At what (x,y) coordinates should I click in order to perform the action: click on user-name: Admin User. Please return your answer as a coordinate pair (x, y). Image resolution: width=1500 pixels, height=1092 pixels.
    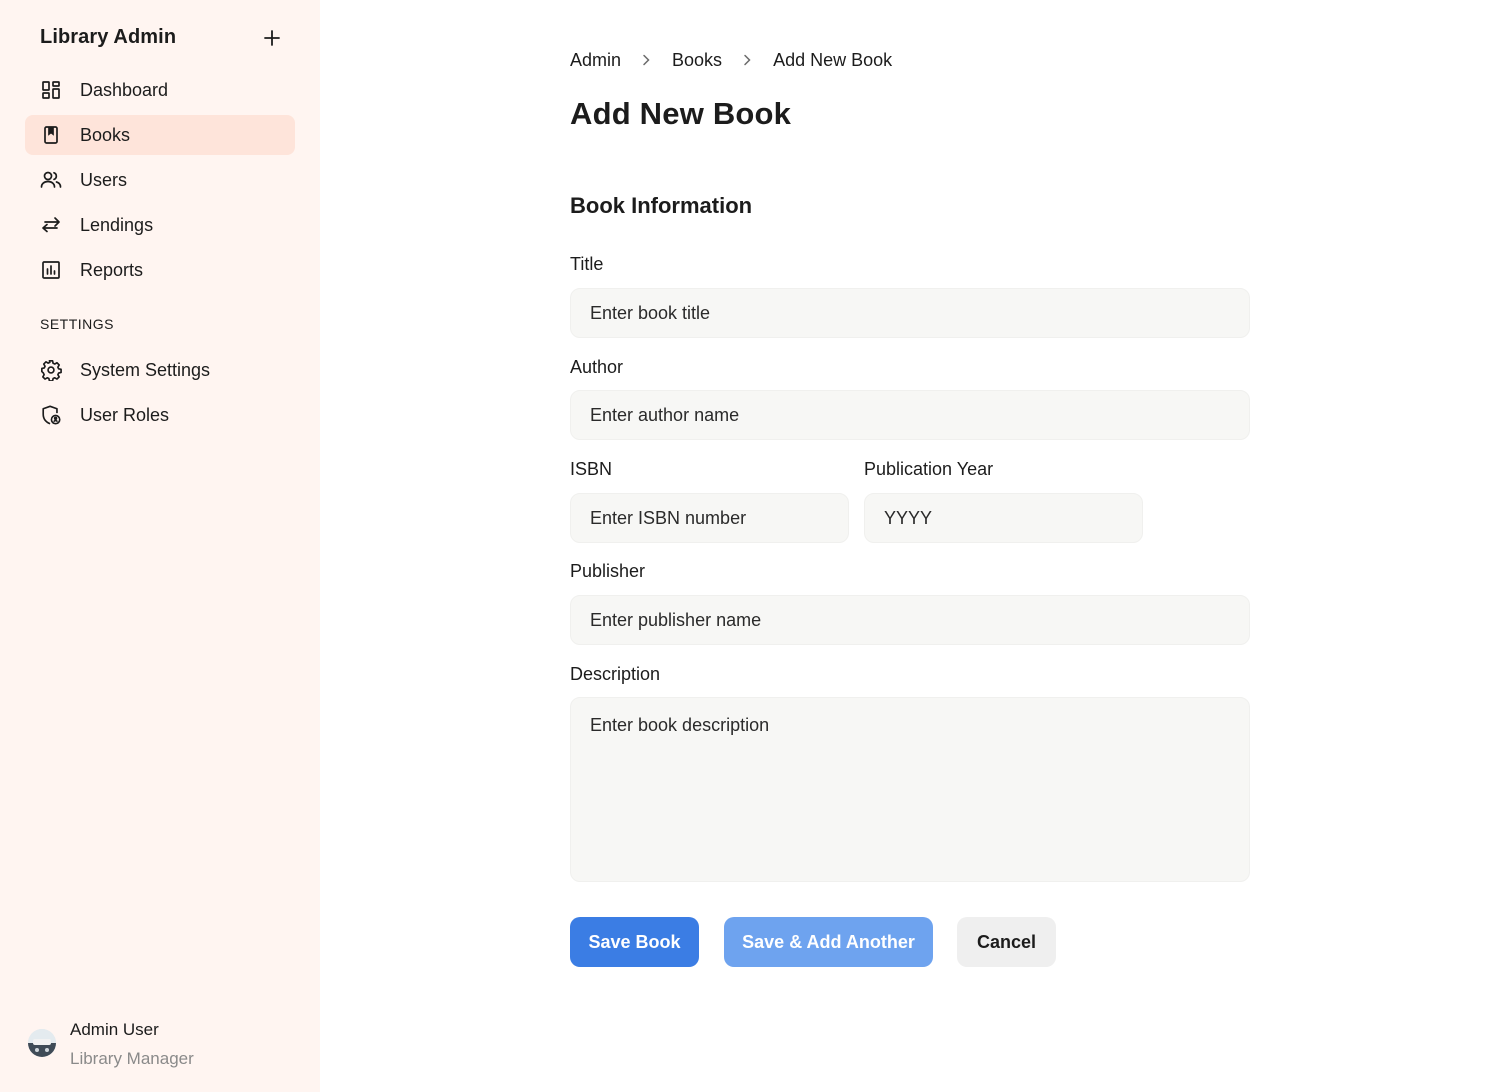
    Looking at the image, I should click on (114, 1029).